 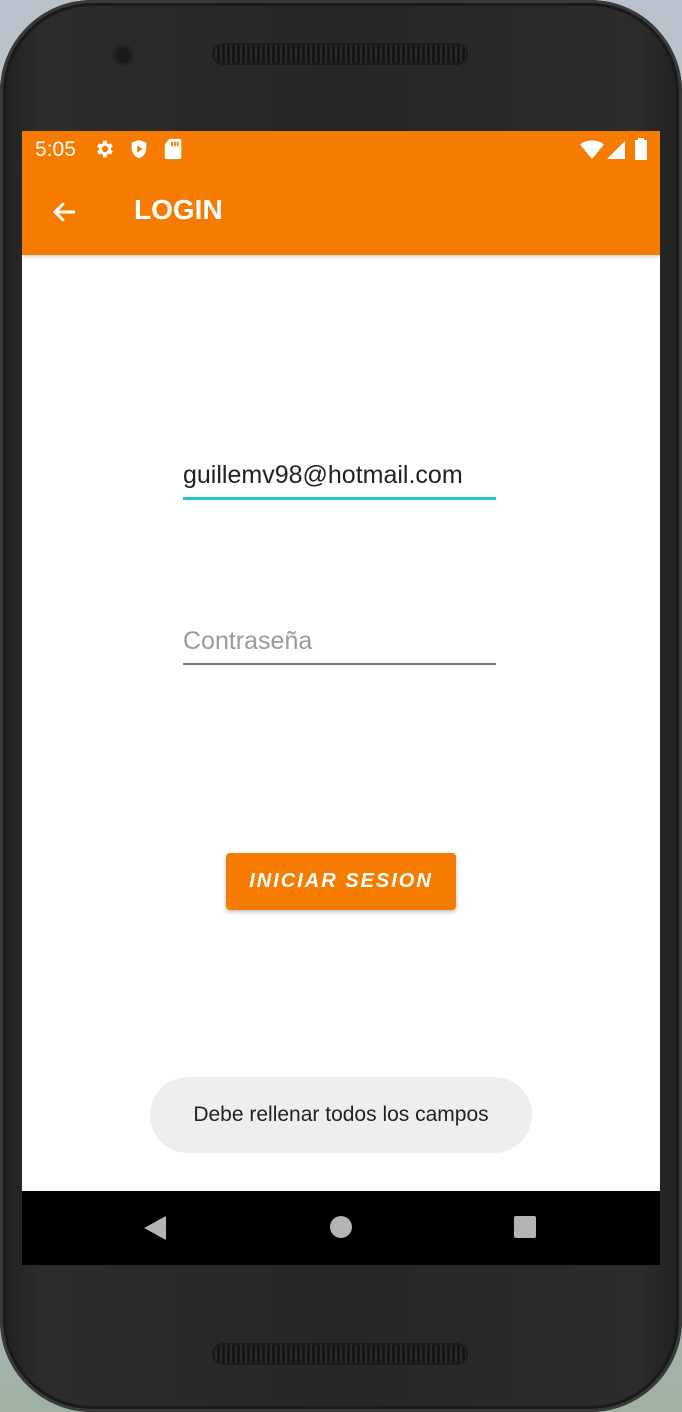 I want to click on toast-text: Debe rellenar todos los campos, so click(x=341, y=1114).